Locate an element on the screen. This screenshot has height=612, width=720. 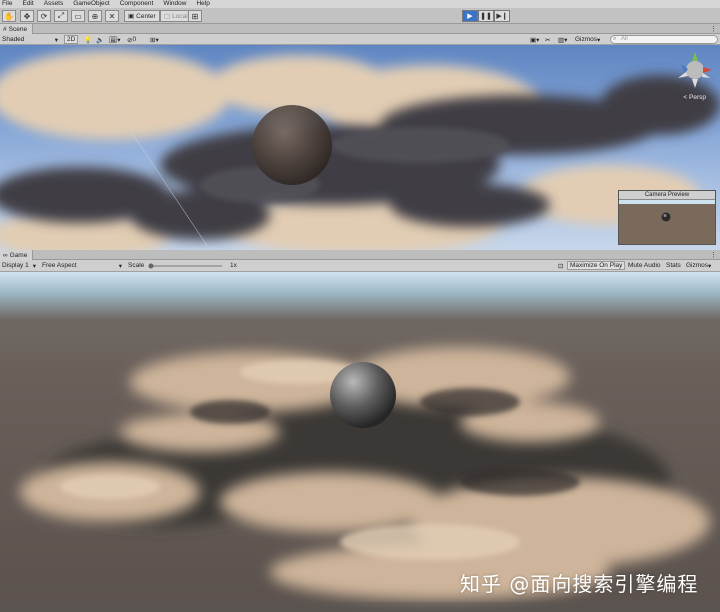
space-local-button: ▢ Local is located at coordinates (176, 16).